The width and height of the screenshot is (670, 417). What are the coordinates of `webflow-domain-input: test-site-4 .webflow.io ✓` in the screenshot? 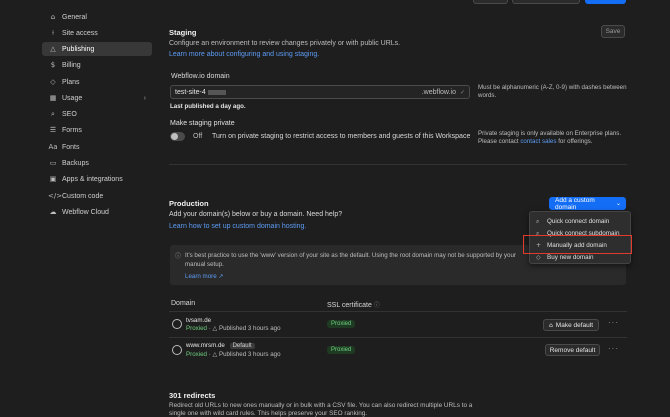 It's located at (320, 92).